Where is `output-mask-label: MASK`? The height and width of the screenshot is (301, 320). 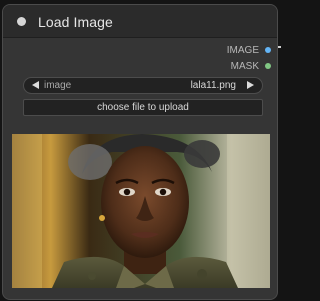
output-mask-label: MASK is located at coordinates (244, 66).